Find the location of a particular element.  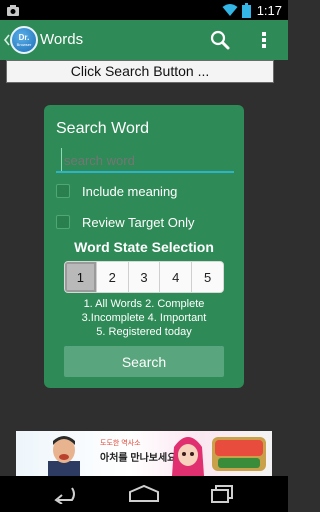

camera-icon is located at coordinates (13, 10).